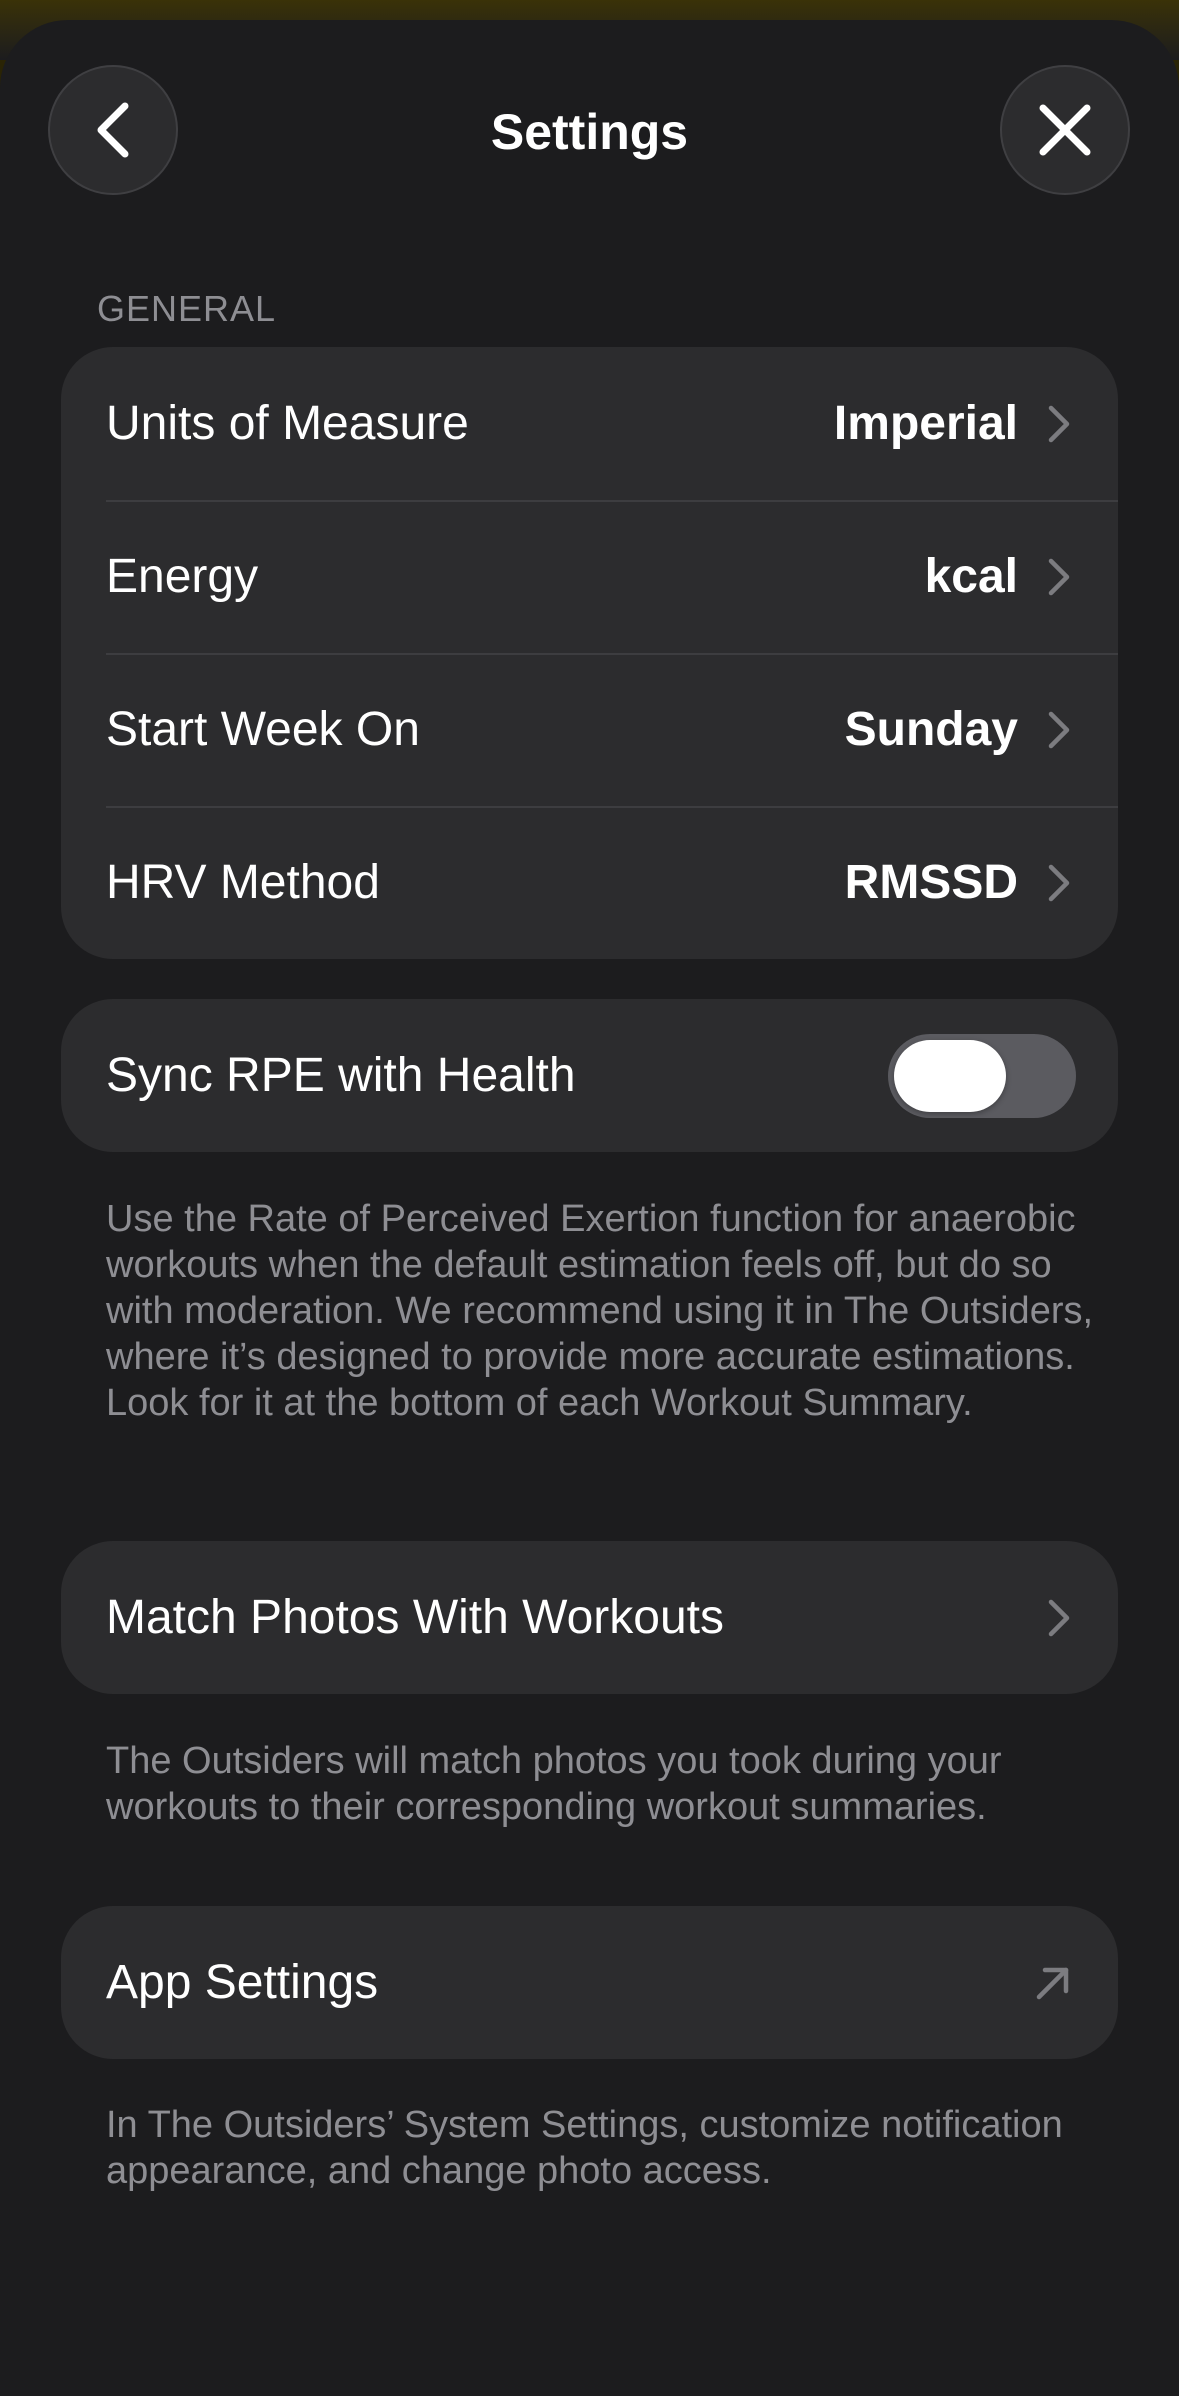  I want to click on row-label: Start Week On, so click(263, 729).